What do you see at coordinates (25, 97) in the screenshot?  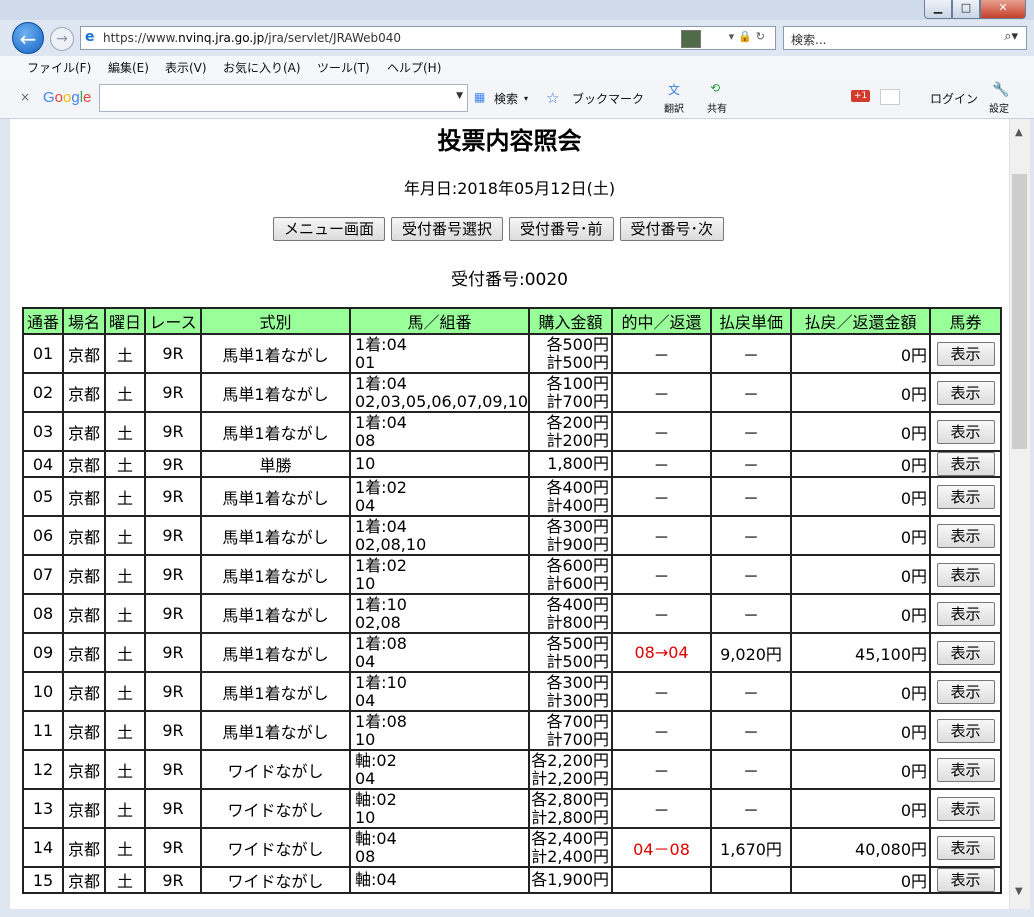 I see `close-toolbar-icon: ×` at bounding box center [25, 97].